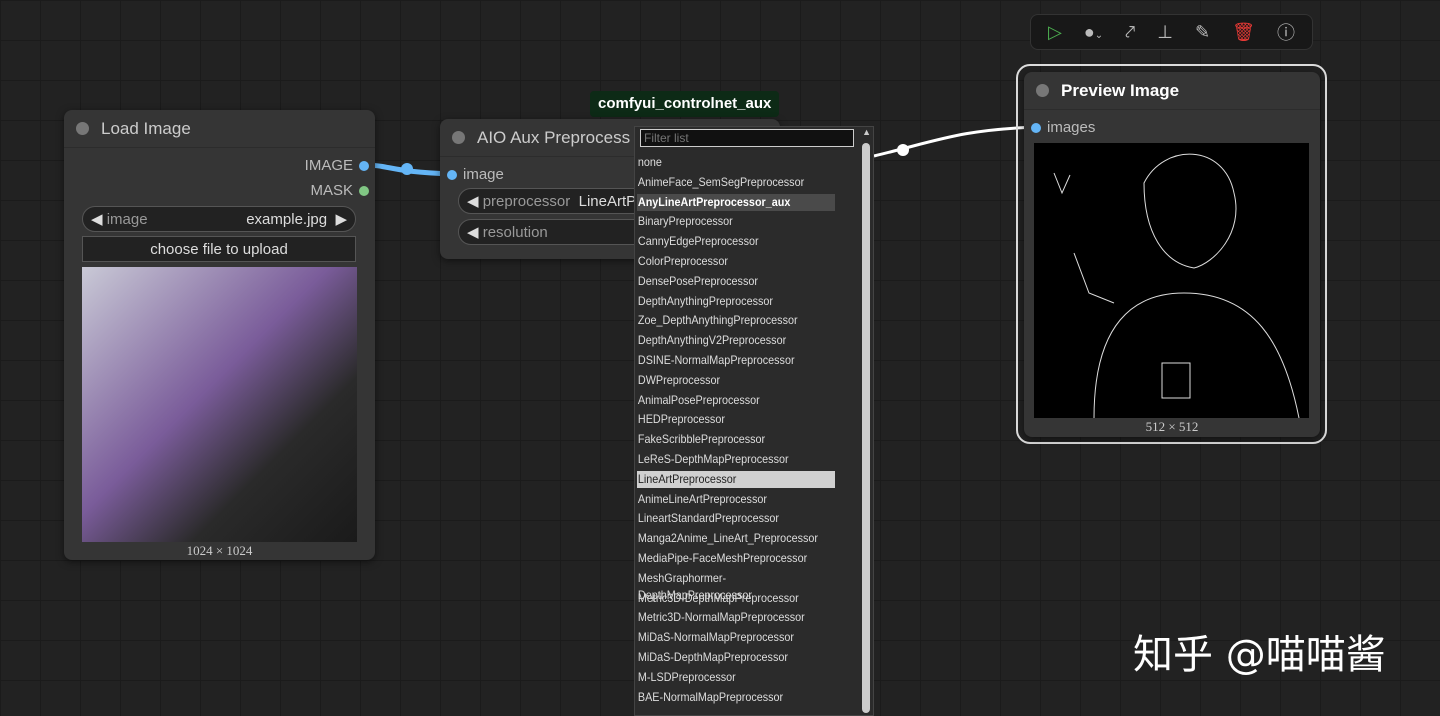 The width and height of the screenshot is (1440, 716). Describe the element at coordinates (736, 162) in the screenshot. I see `dropdown-item: none` at that location.